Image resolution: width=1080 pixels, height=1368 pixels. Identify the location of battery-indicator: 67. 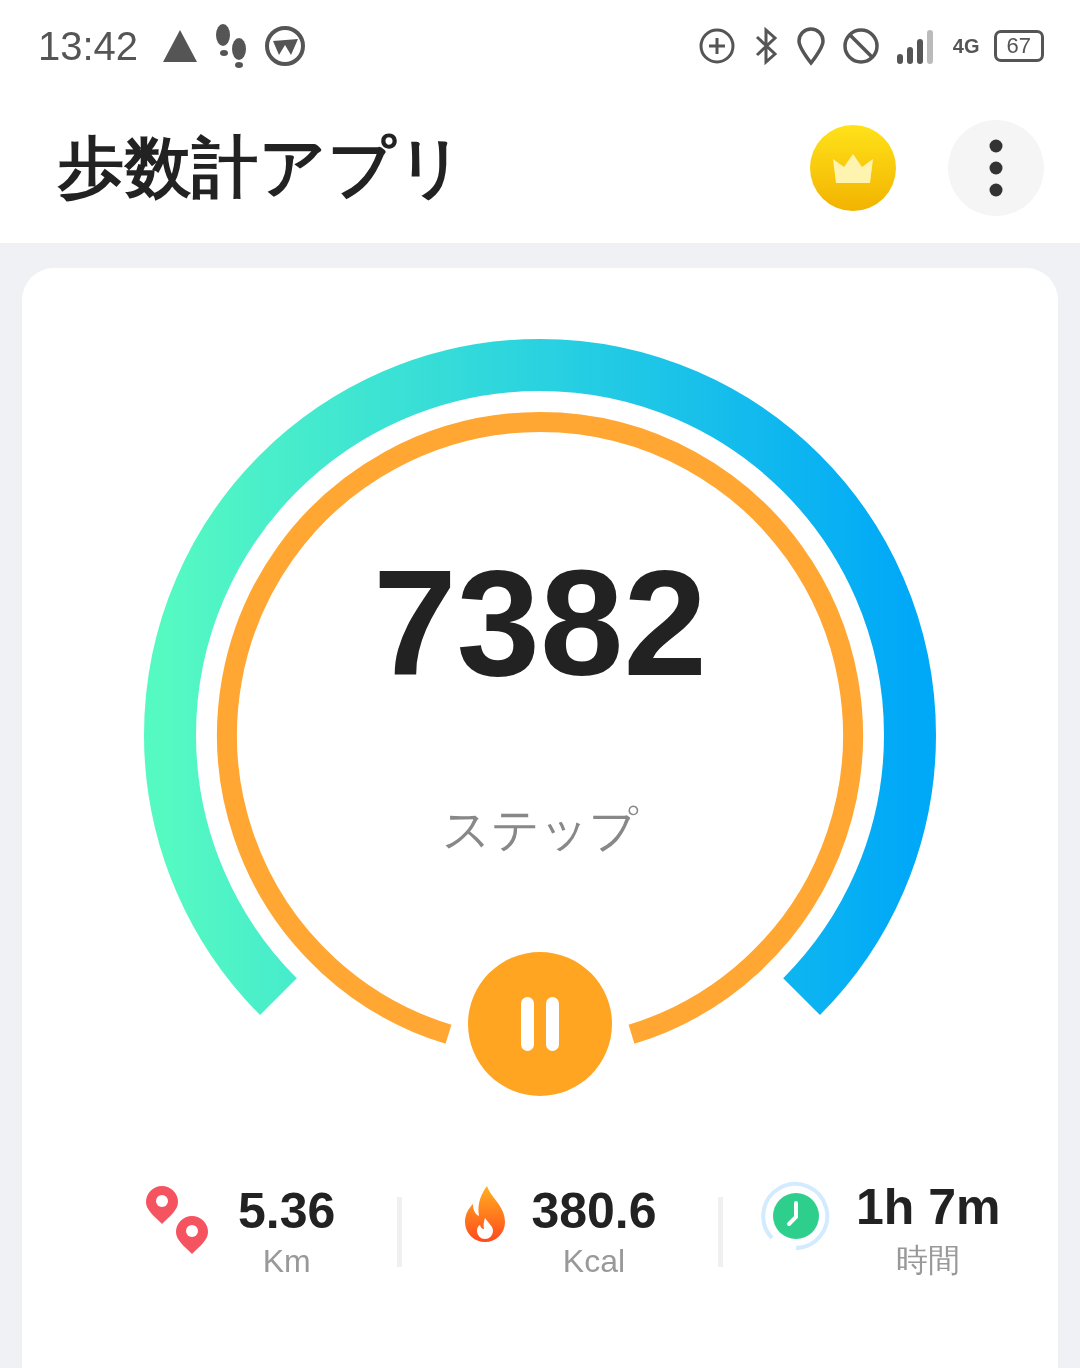
(1018, 46).